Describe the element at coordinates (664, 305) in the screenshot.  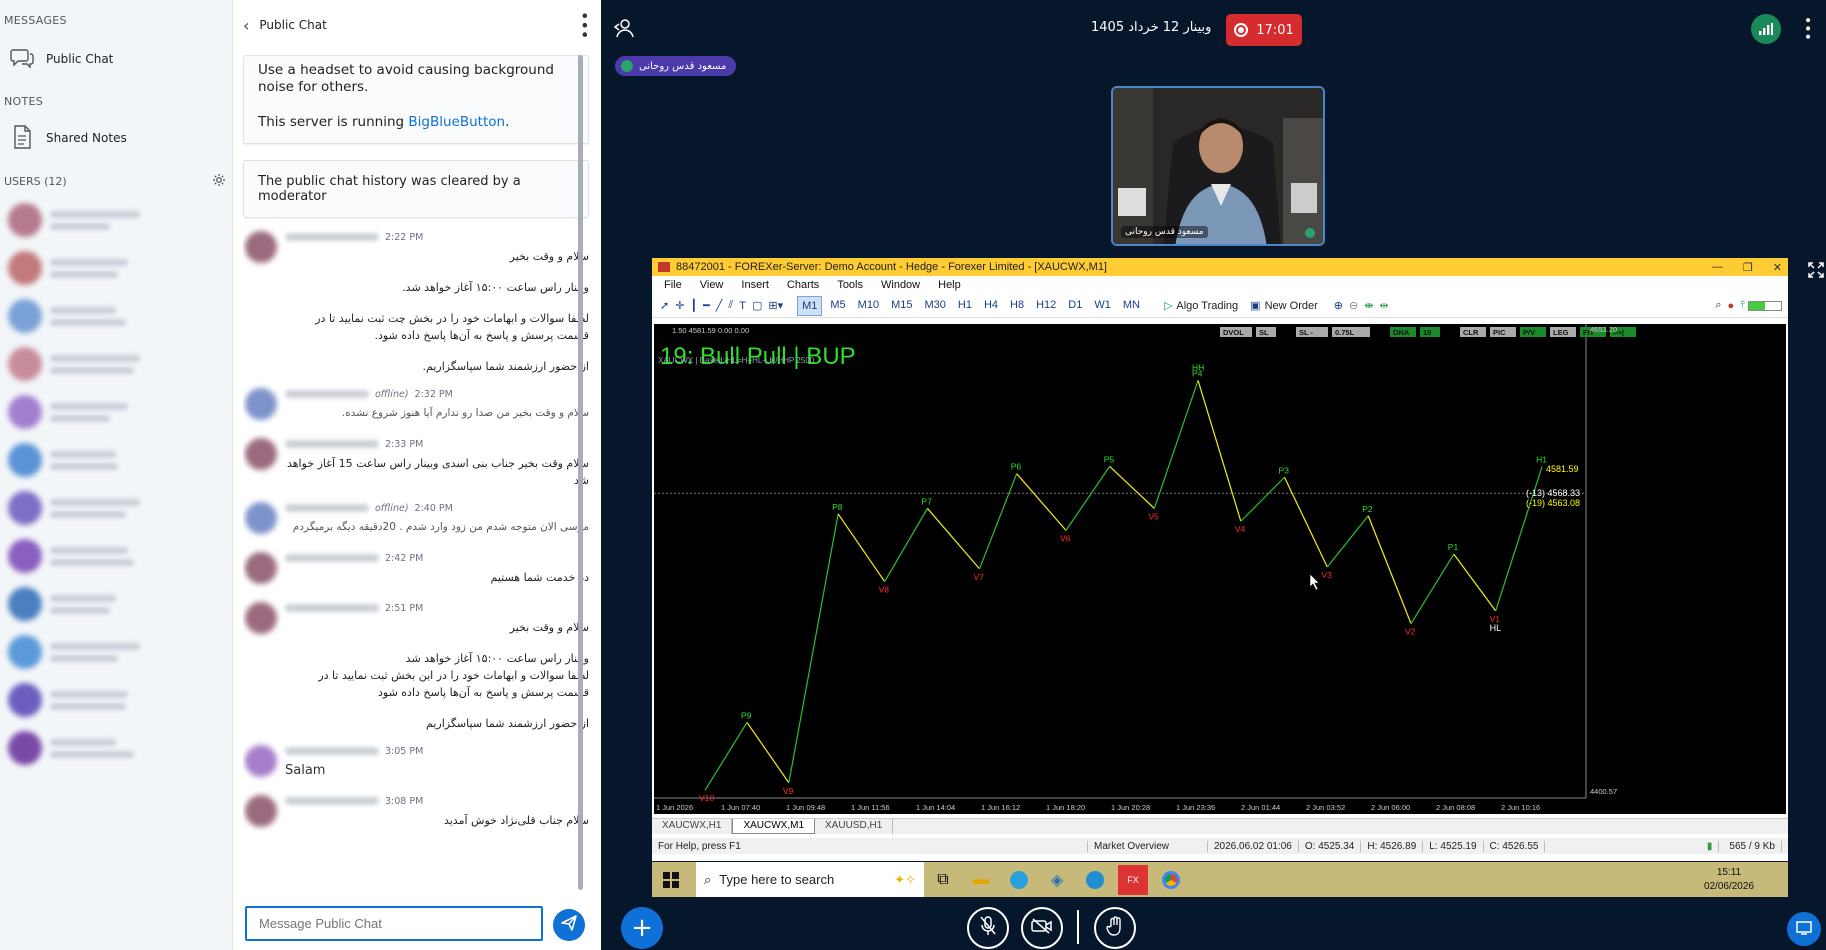
I see `cursor-tool-icon: ➚` at that location.